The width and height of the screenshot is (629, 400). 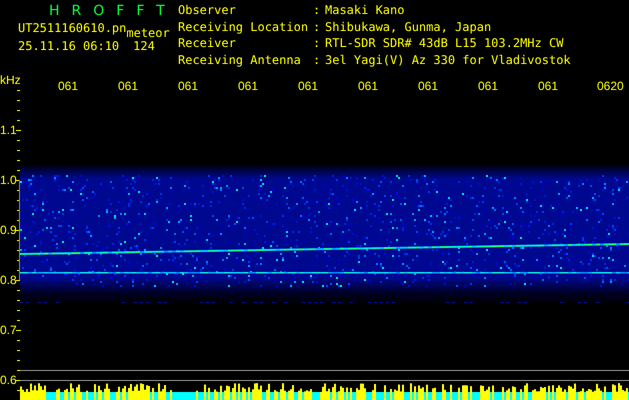 What do you see at coordinates (244, 28) in the screenshot?
I see `info-label: Receiving Location` at bounding box center [244, 28].